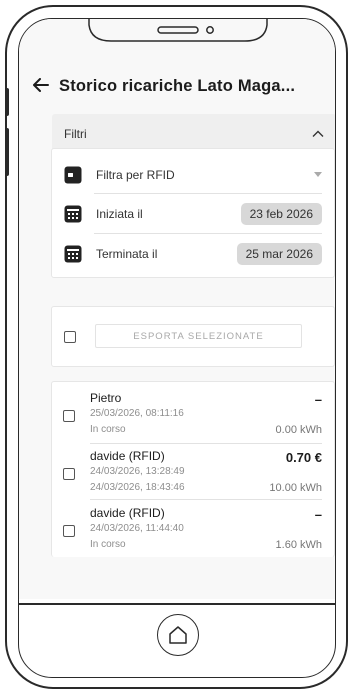 Image resolution: width=355 pixels, height=695 pixels. What do you see at coordinates (281, 214) in the screenshot?
I see `start-date-picker: 23 feb 2026` at bounding box center [281, 214].